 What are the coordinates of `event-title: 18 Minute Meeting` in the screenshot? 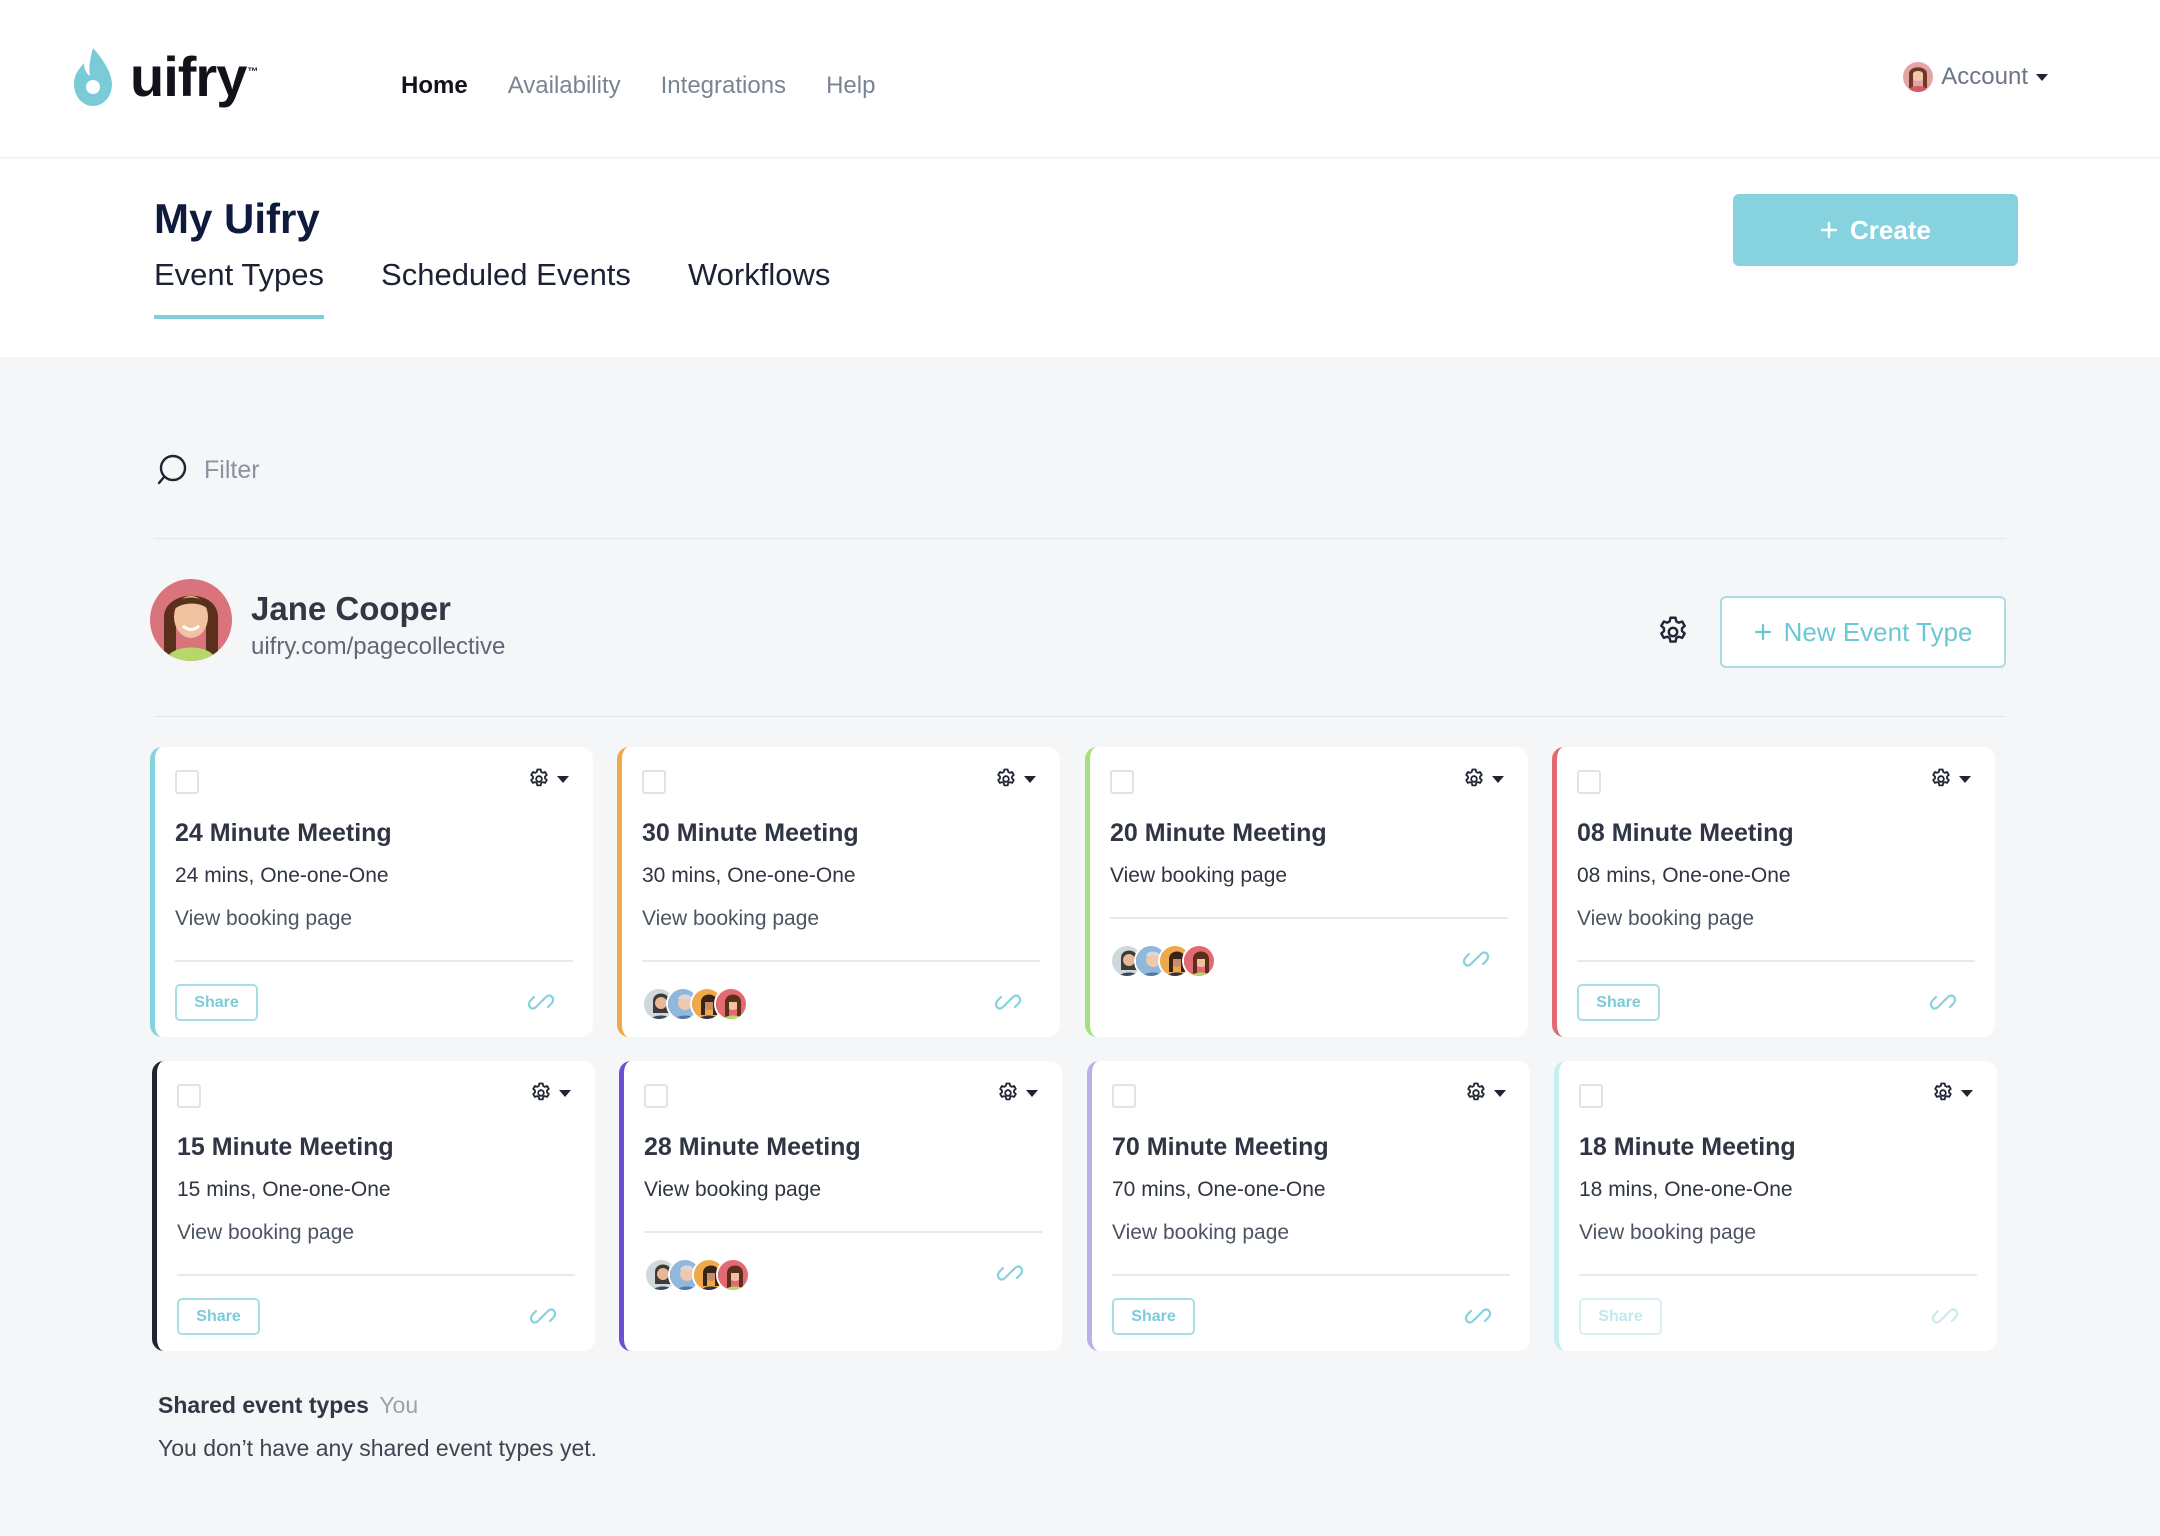 It's located at (1687, 1147).